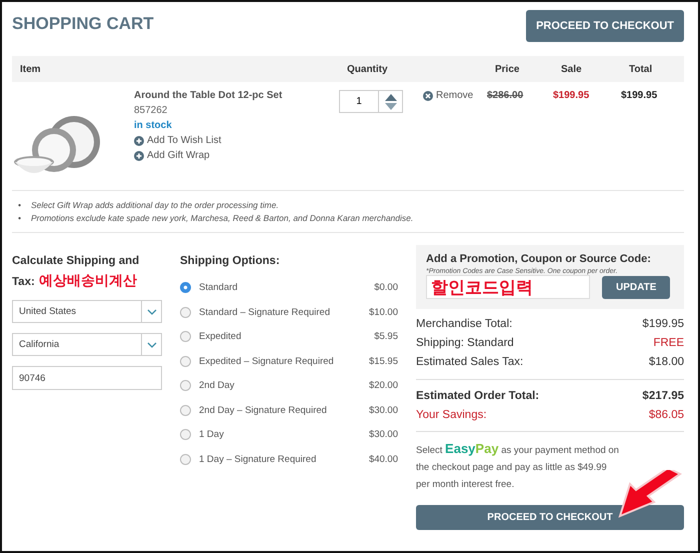 The height and width of the screenshot is (553, 700). What do you see at coordinates (31, 69) in the screenshot?
I see `column-header: Item` at bounding box center [31, 69].